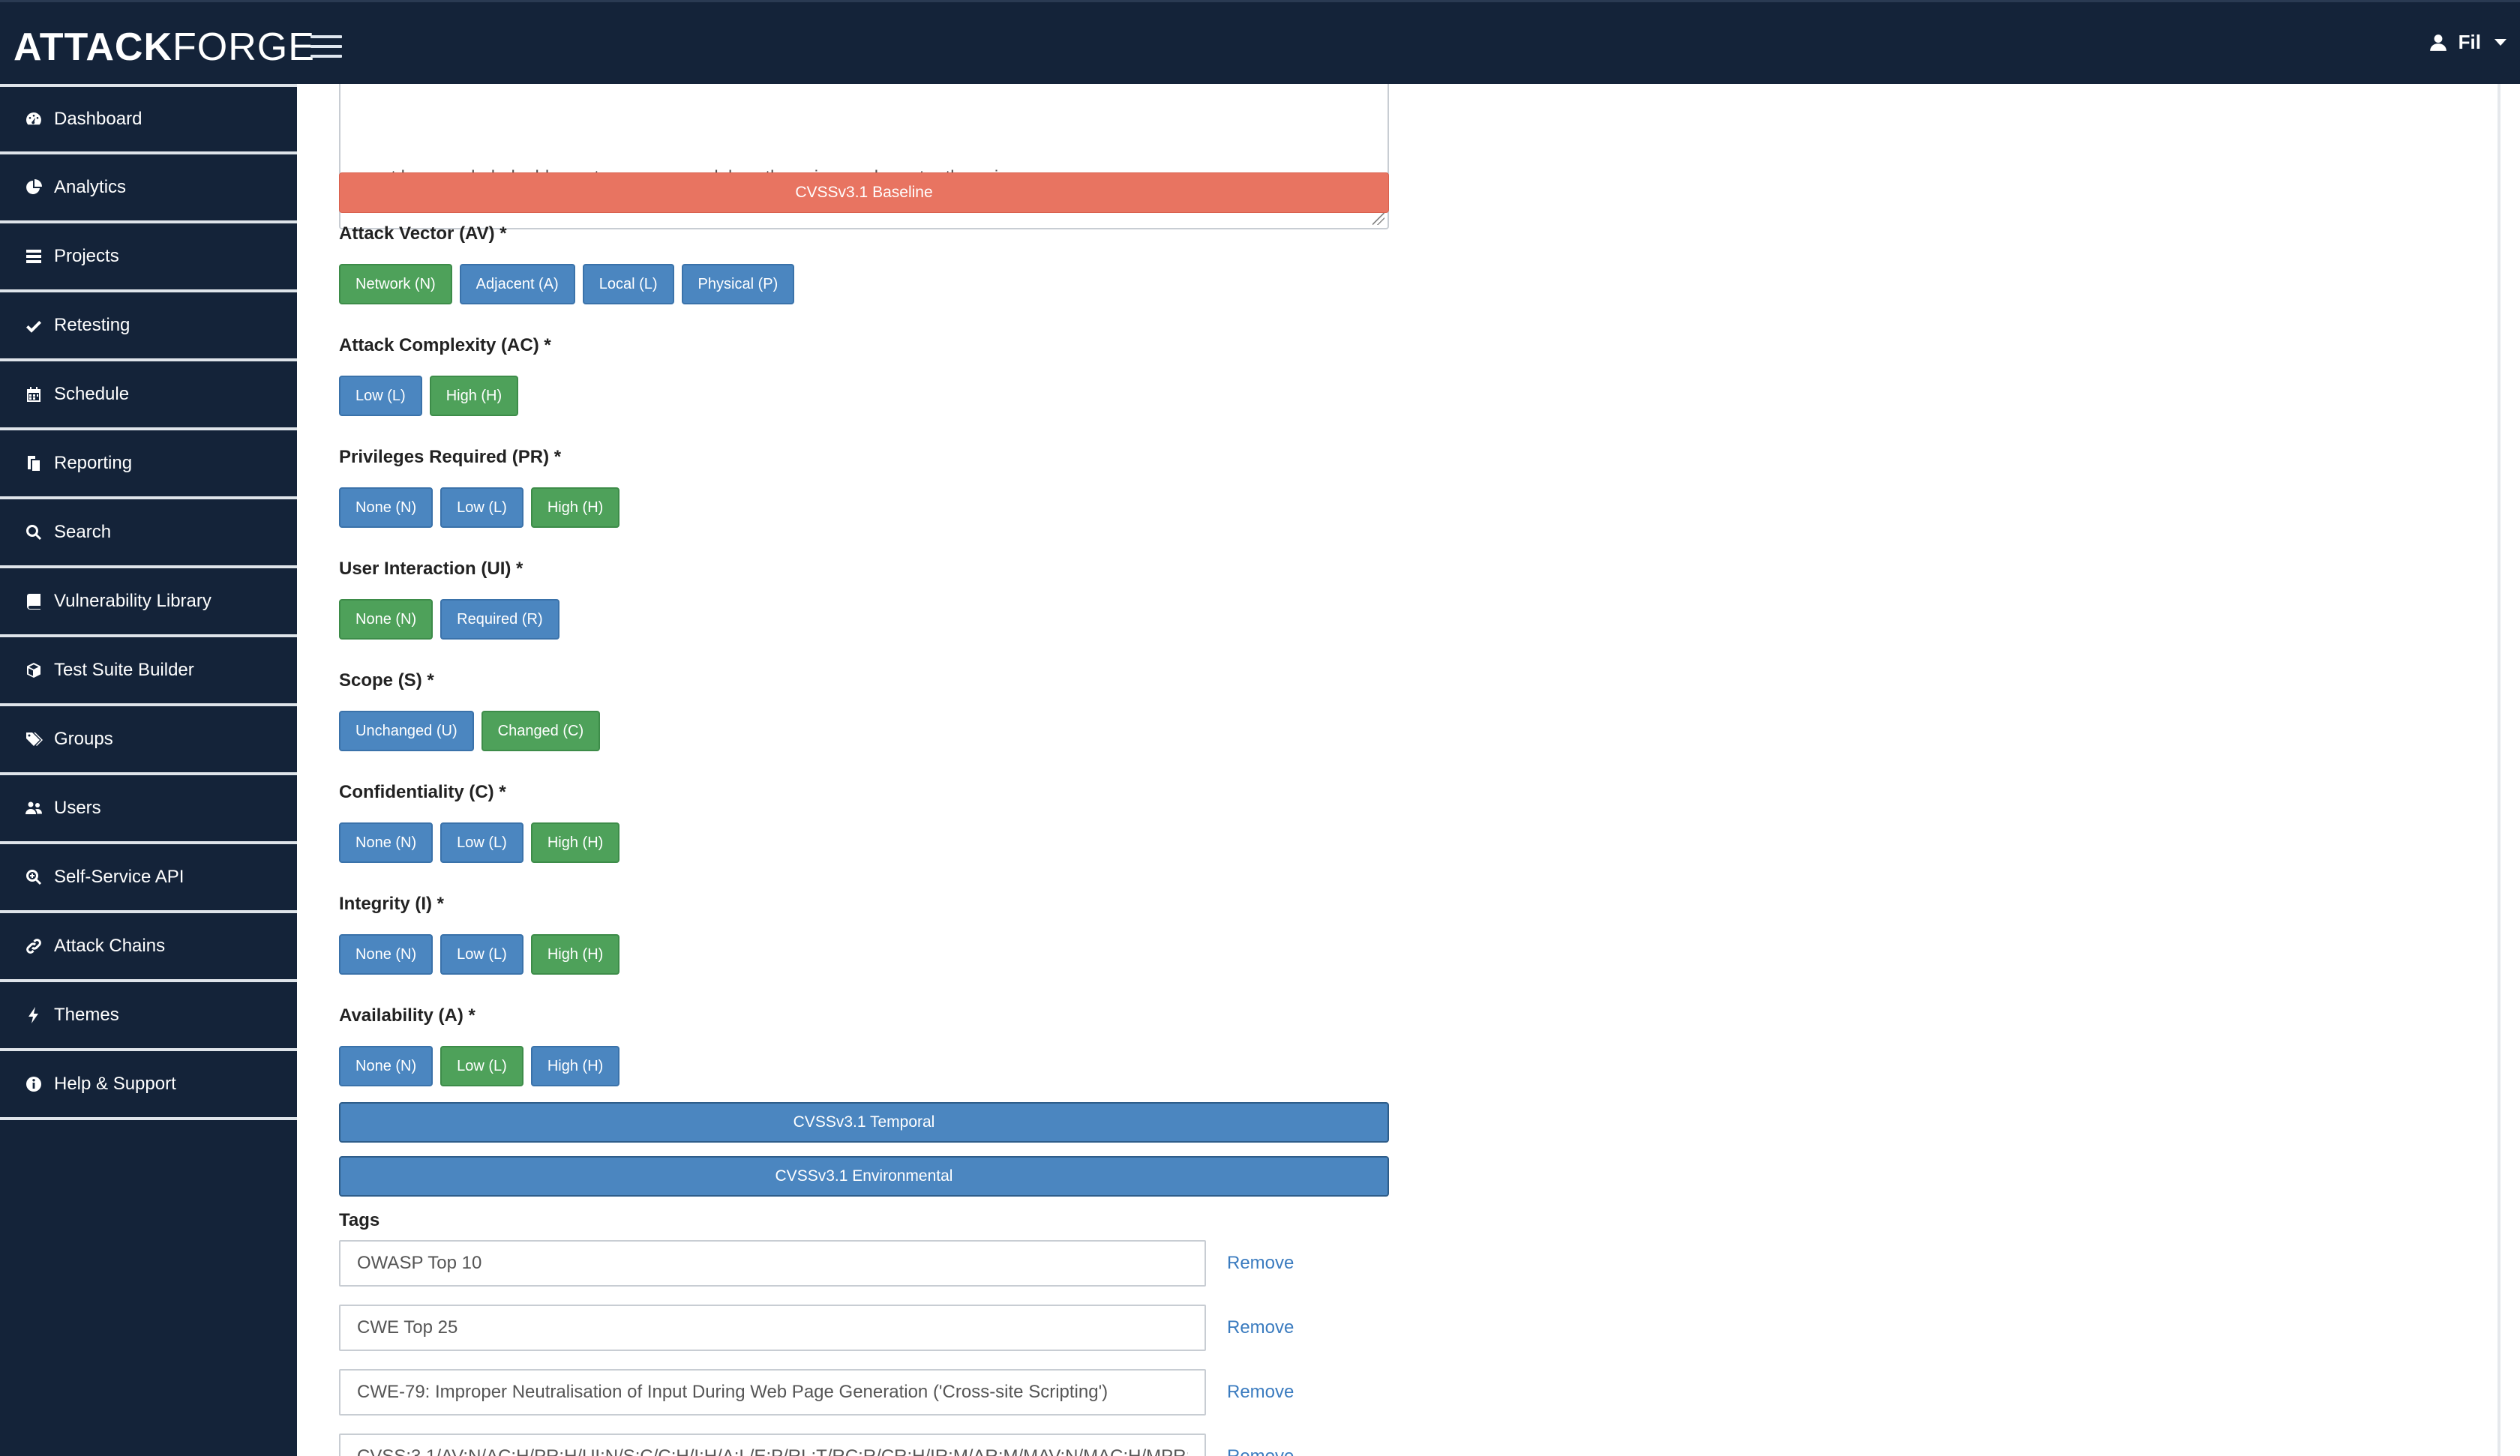 This screenshot has height=1456, width=2520. Describe the element at coordinates (2437, 42) in the screenshot. I see `user-icon` at that location.